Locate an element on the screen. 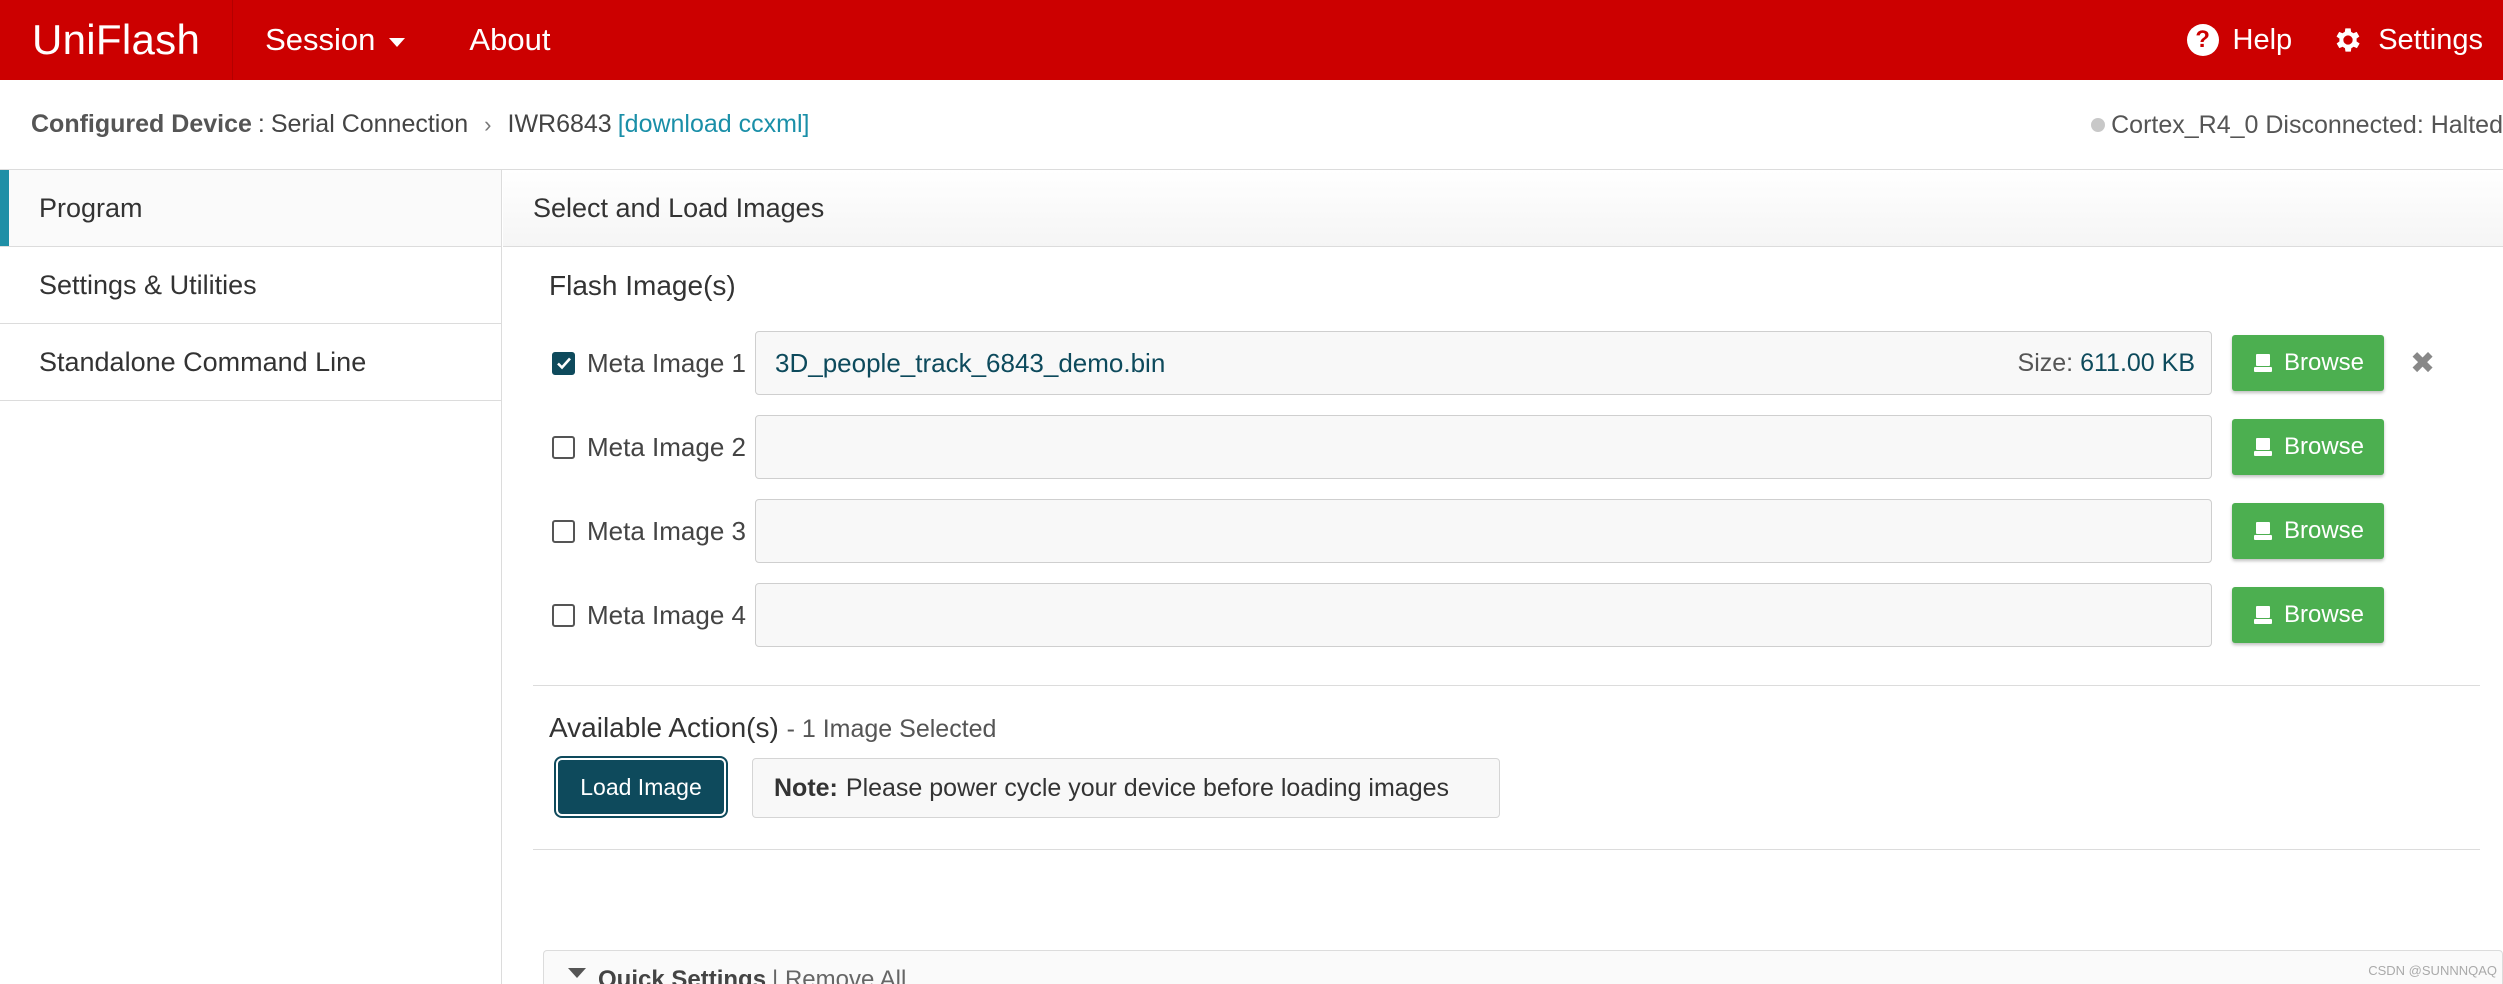  panel-title: Select and Load Images is located at coordinates (1503, 208).